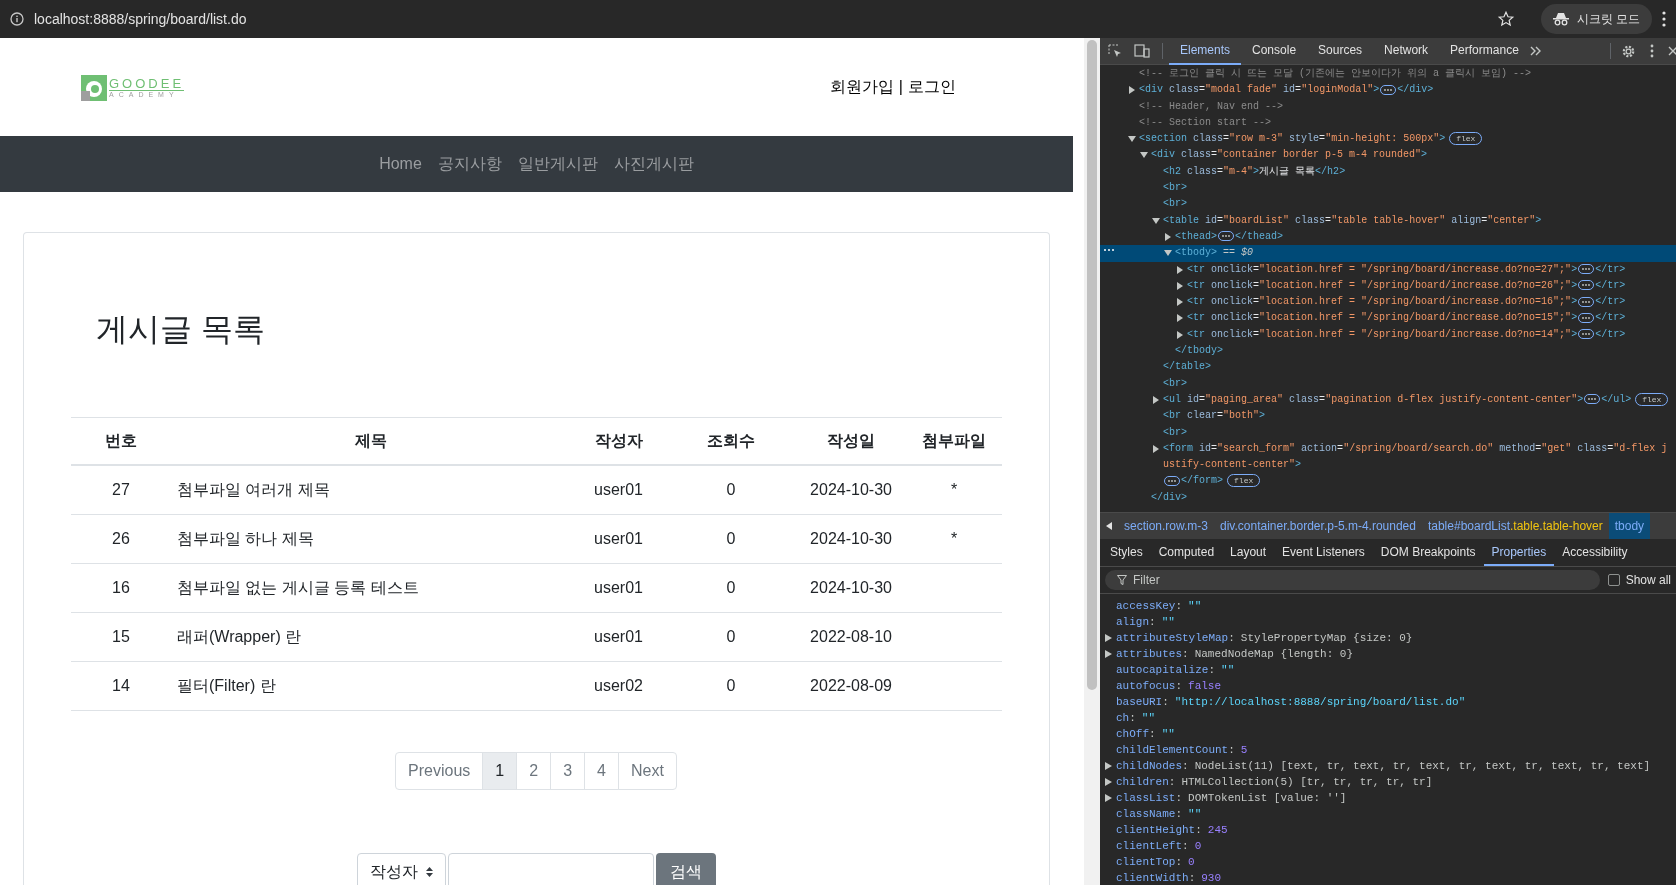 The width and height of the screenshot is (1676, 885). I want to click on sidebar-pane-tab: DOM Breakpoints, so click(1428, 552).